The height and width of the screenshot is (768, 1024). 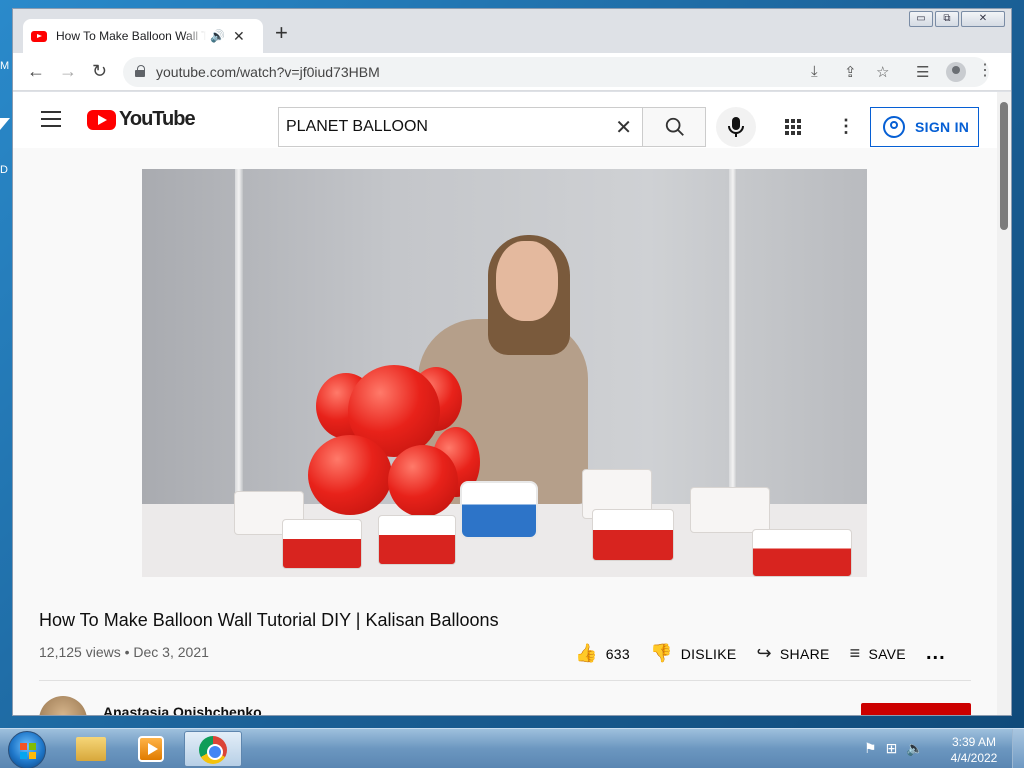 What do you see at coordinates (894, 127) in the screenshot?
I see `user-circle-icon` at bounding box center [894, 127].